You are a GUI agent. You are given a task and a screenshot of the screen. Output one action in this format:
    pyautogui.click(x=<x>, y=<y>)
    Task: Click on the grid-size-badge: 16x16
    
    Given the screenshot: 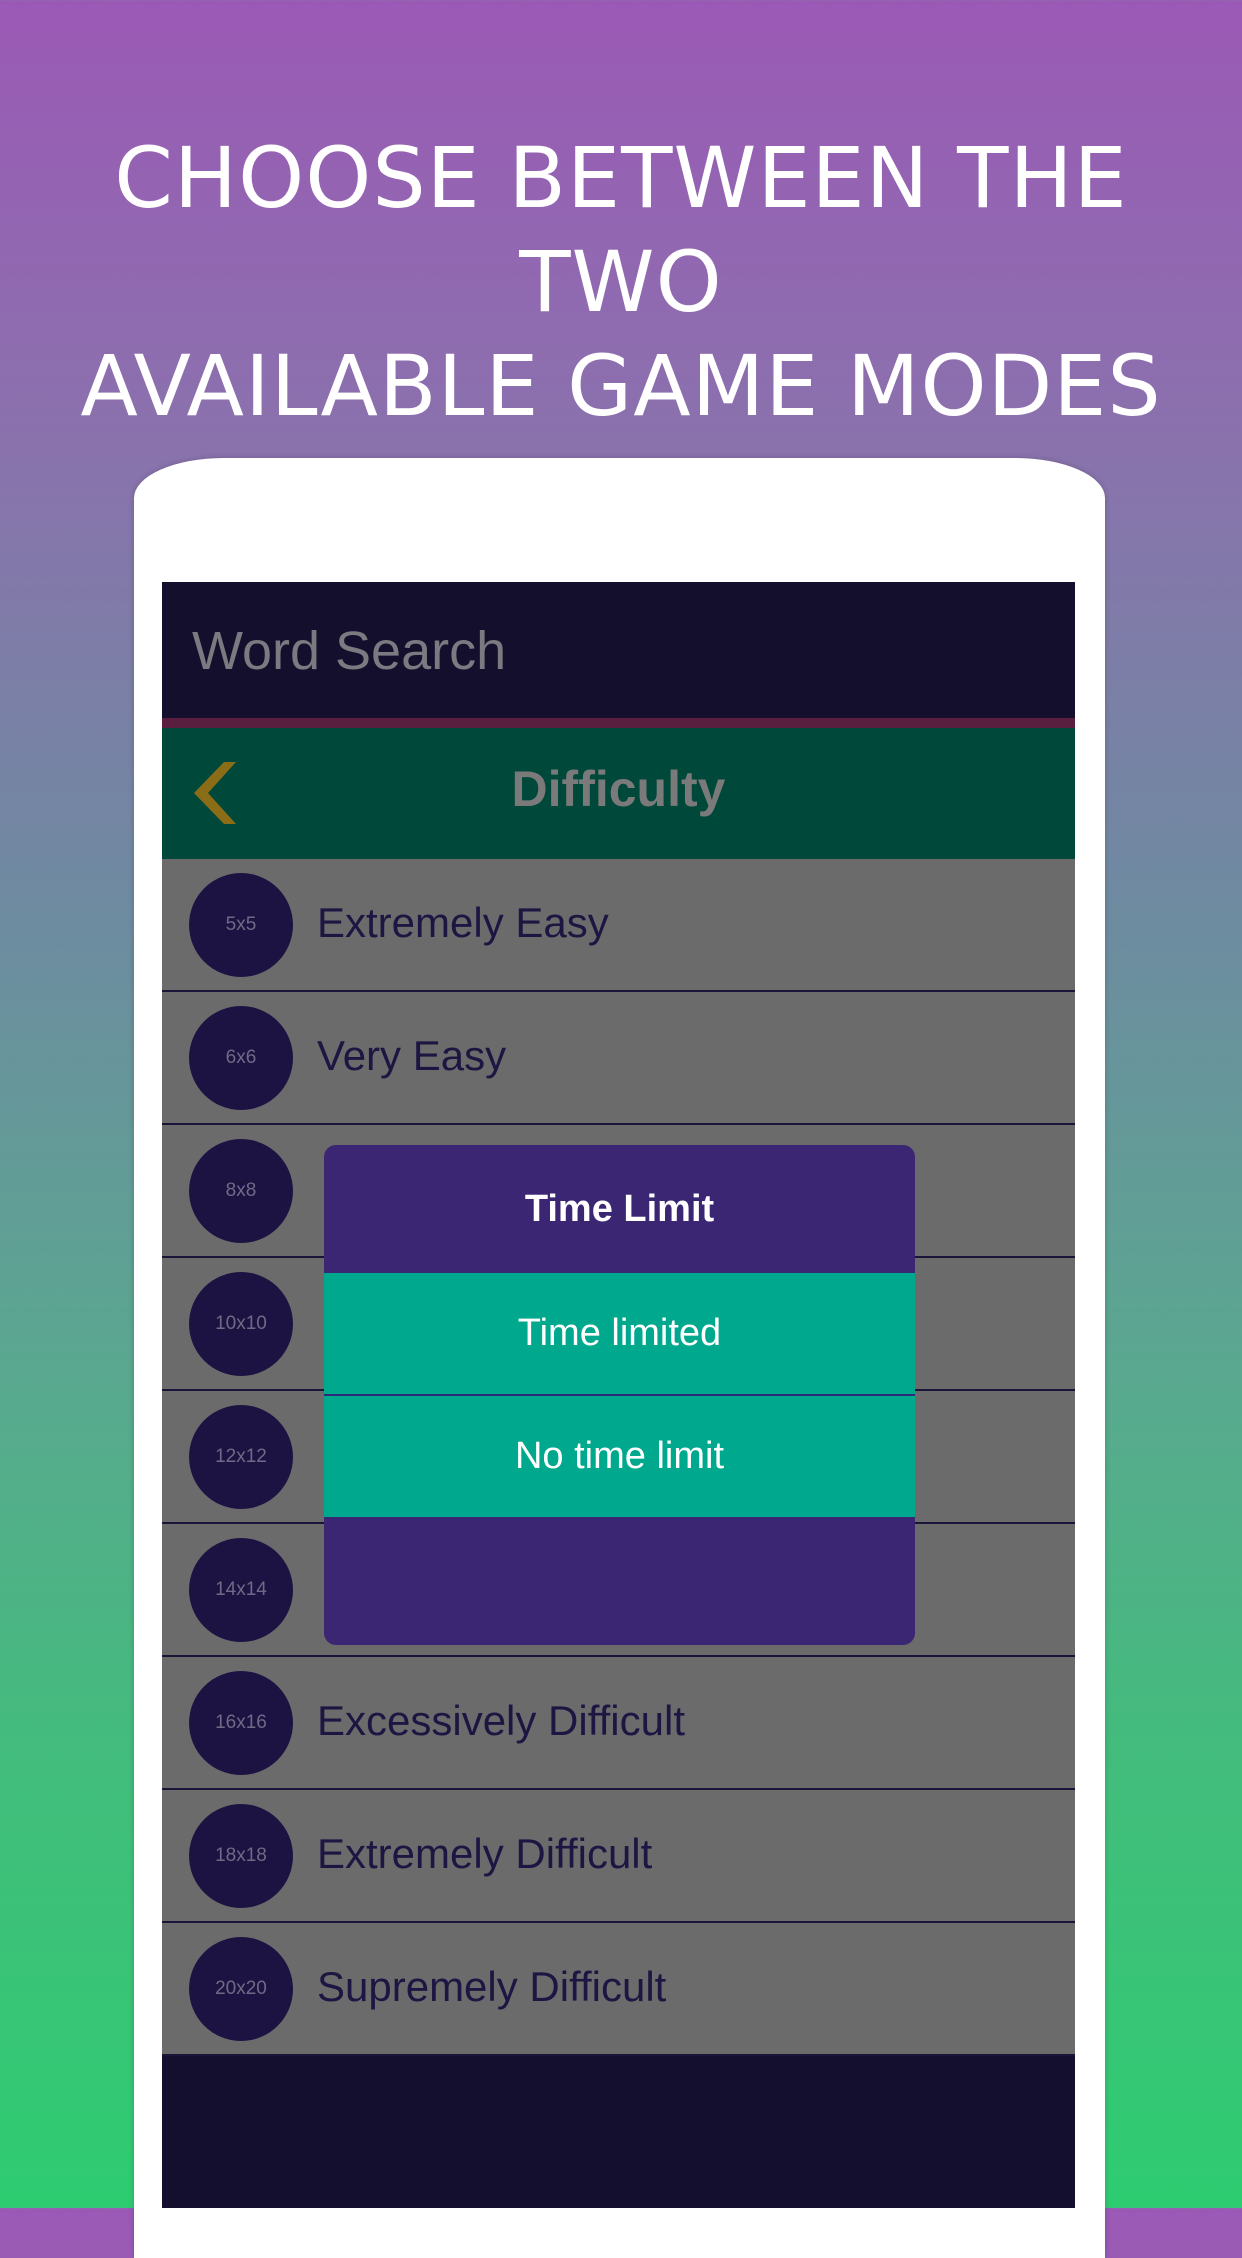 What is the action you would take?
    pyautogui.click(x=241, y=1723)
    